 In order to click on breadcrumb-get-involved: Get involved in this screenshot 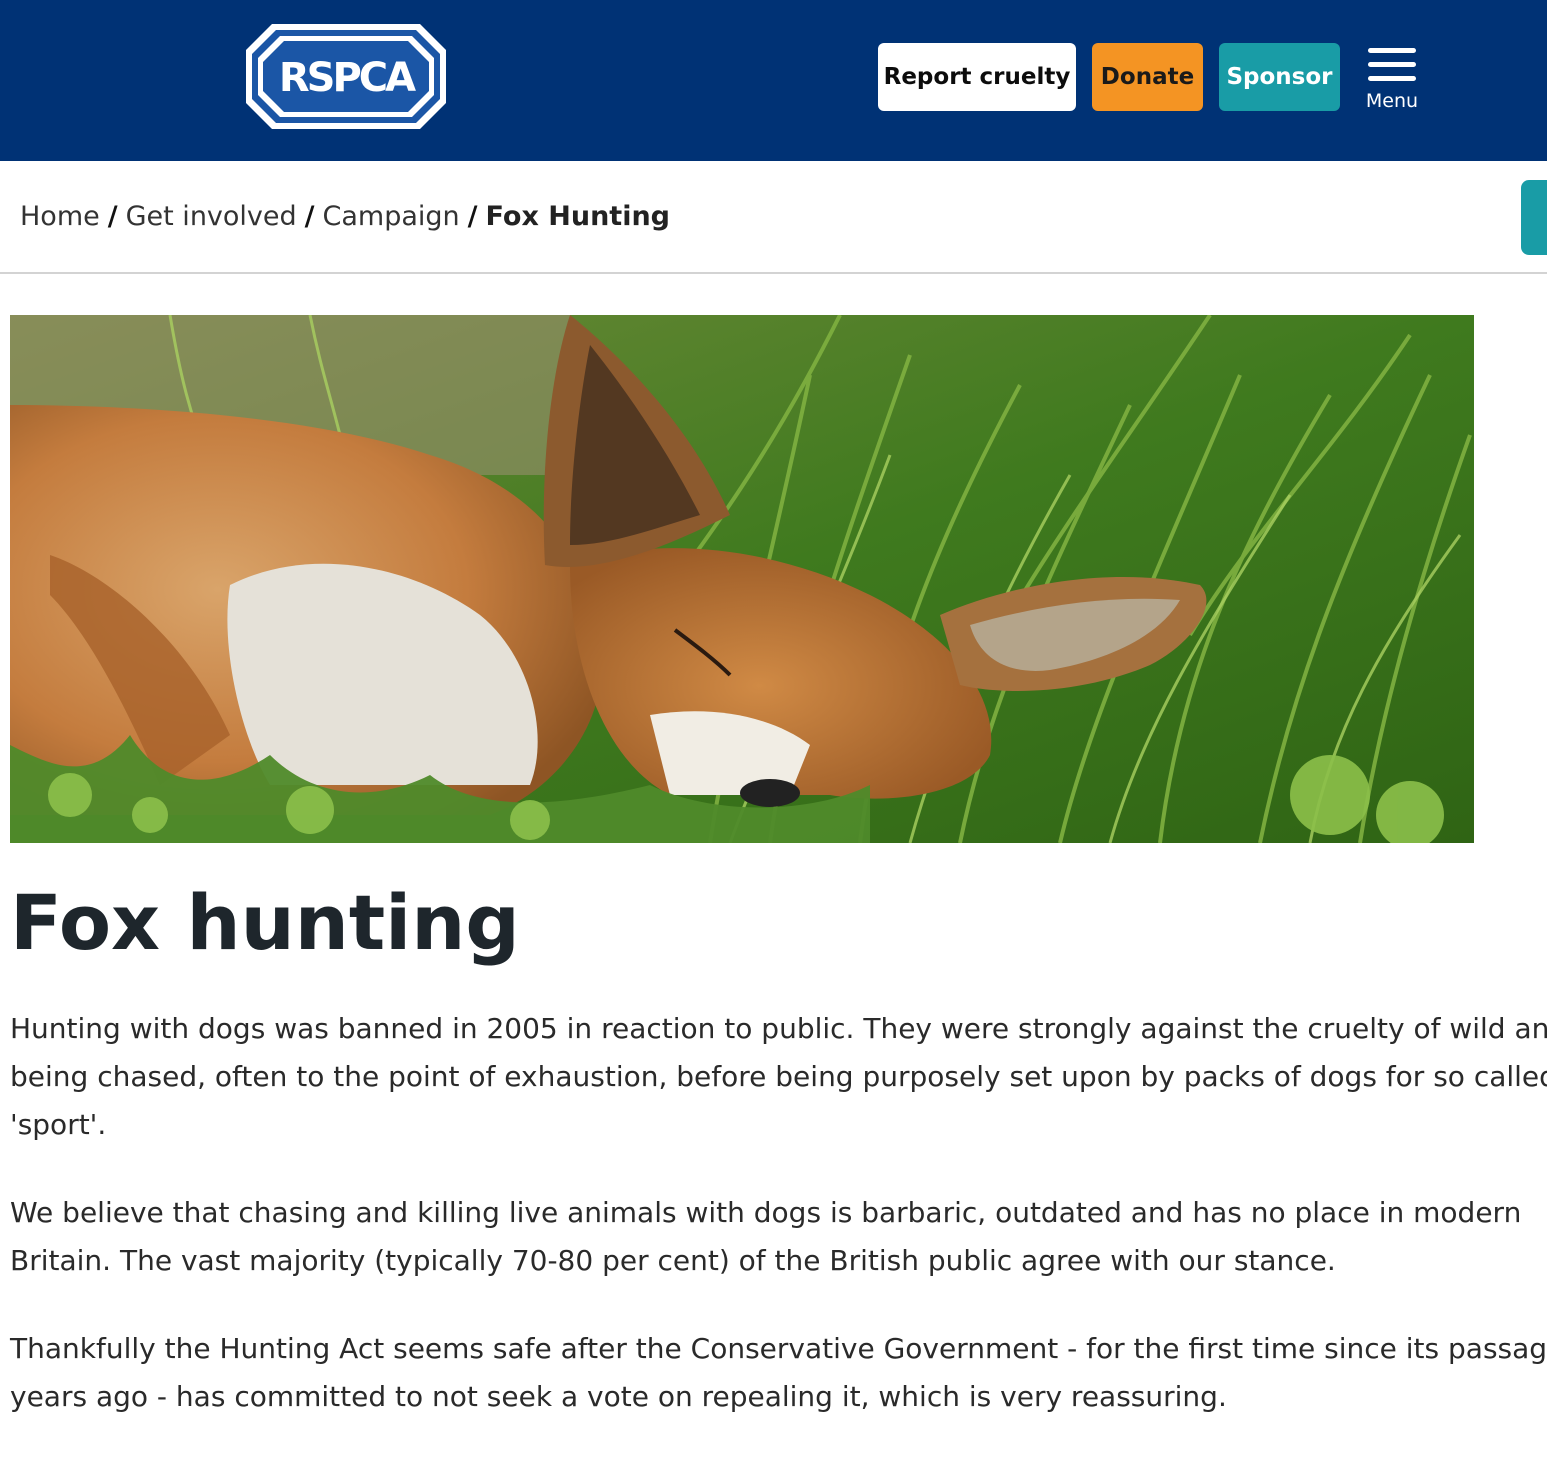, I will do `click(211, 216)`.